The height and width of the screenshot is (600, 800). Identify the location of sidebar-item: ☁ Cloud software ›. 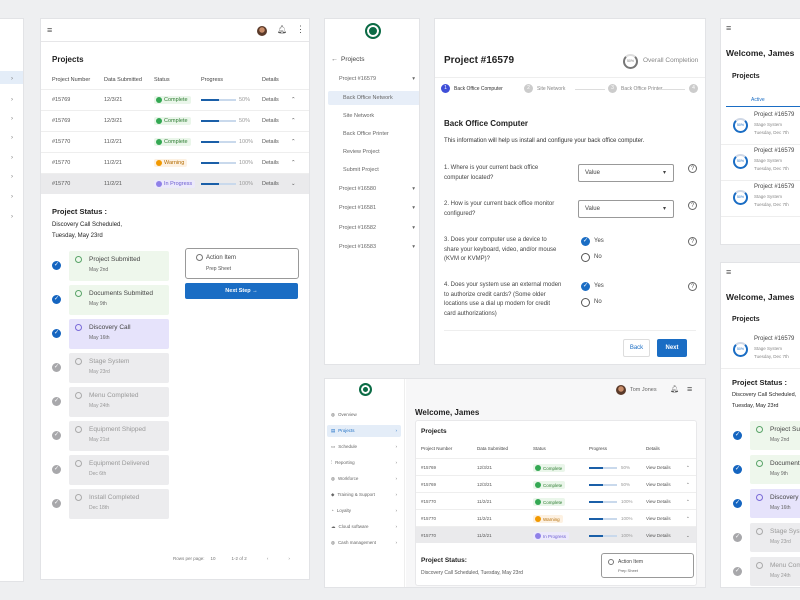
(364, 527).